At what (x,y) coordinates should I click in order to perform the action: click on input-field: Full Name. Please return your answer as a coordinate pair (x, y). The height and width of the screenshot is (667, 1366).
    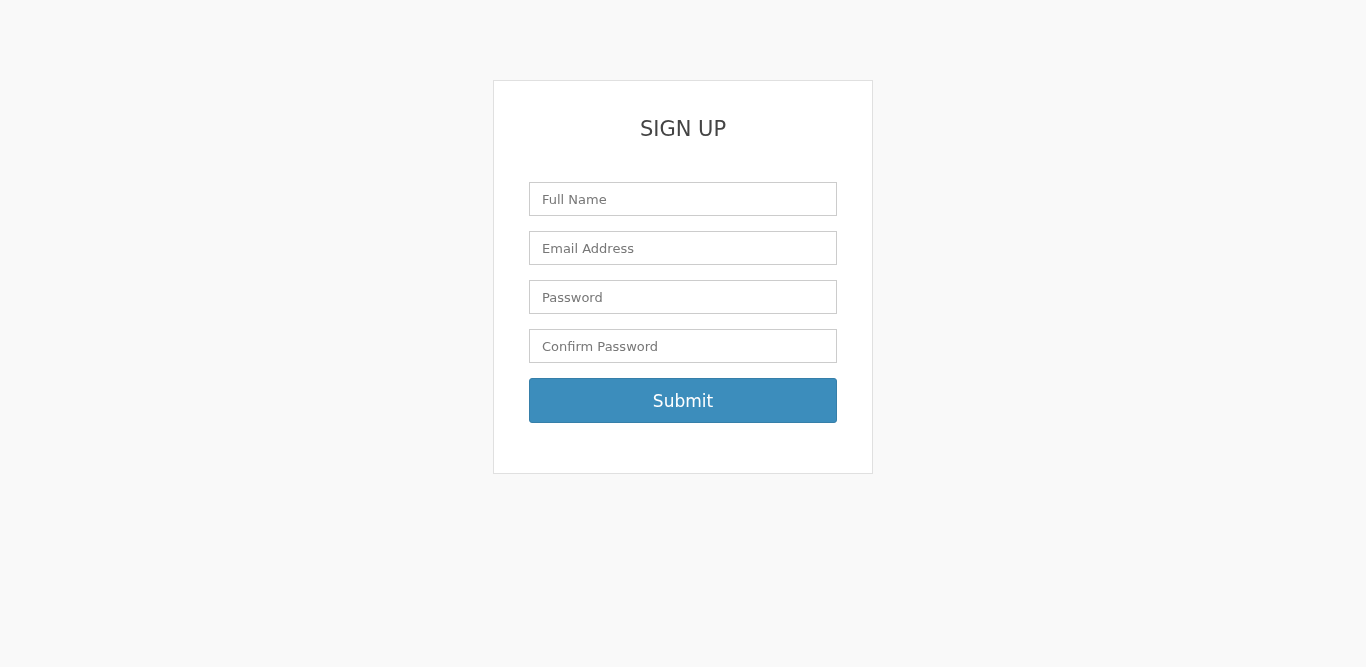
    Looking at the image, I should click on (683, 199).